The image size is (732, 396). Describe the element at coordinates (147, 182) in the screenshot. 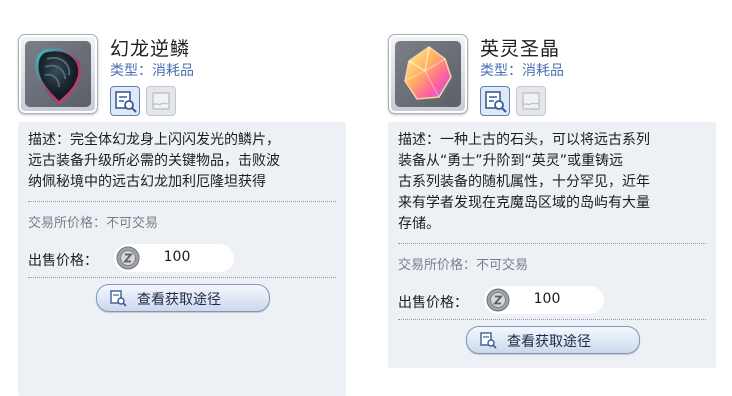

I see `description-line: 纳佩秘境中的远古幻龙加利厄隆坦获得` at that location.